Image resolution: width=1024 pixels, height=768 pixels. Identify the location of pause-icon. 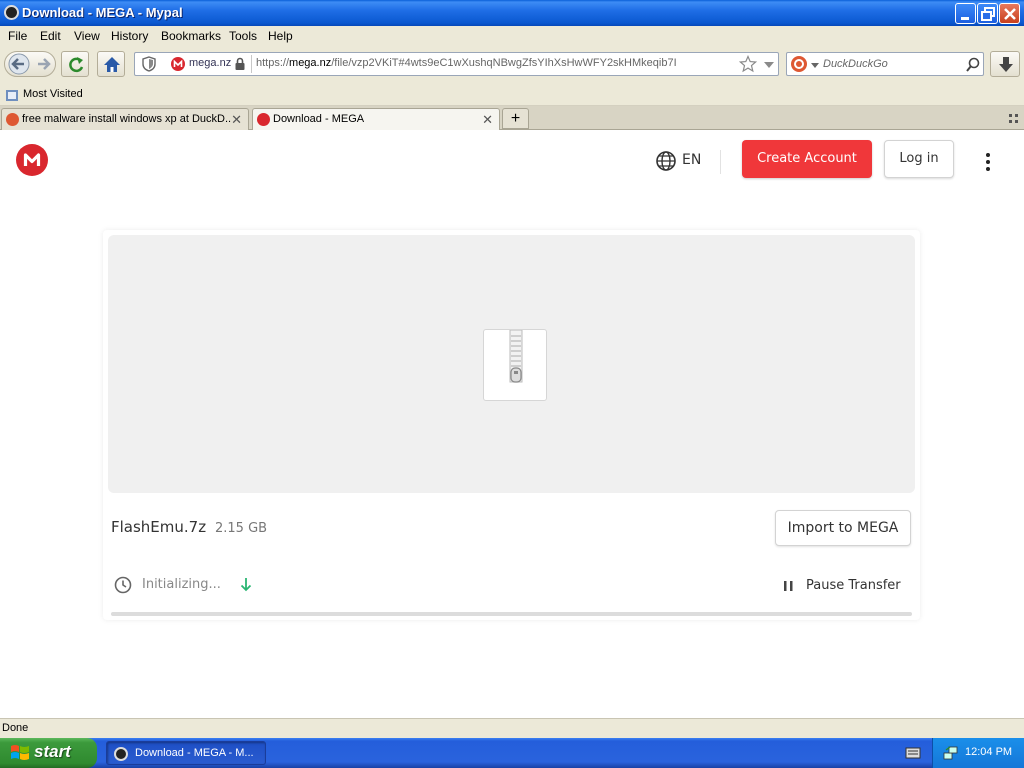
(789, 586).